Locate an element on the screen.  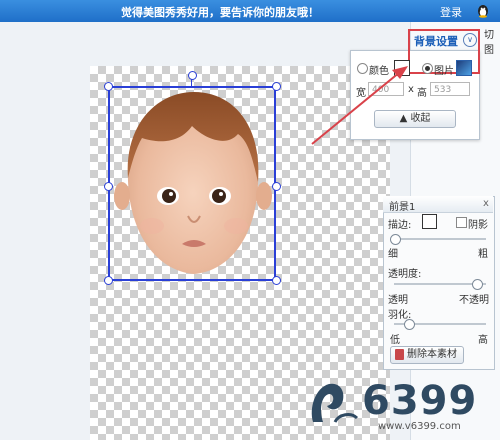
shadow-label: 阴影 is located at coordinates (478, 225).